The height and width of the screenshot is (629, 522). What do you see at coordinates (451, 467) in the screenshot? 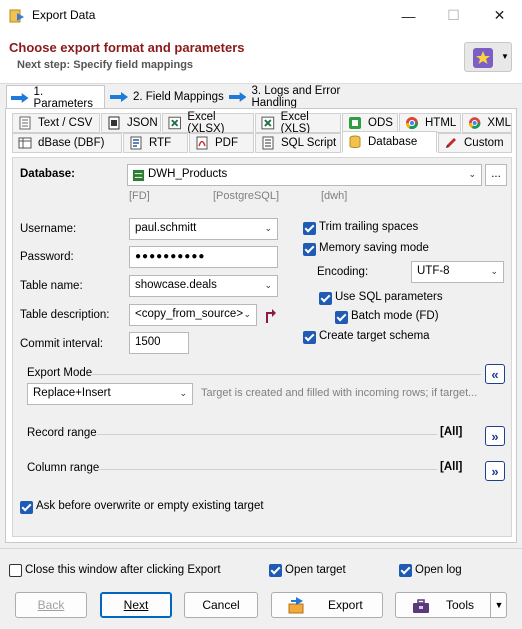
I see `column-range-value: [All]` at bounding box center [451, 467].